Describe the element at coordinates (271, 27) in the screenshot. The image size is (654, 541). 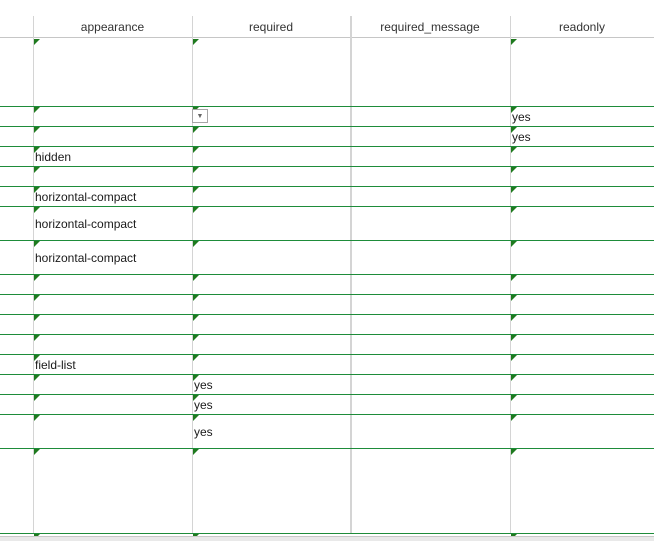
I see `column-header-required: required` at that location.